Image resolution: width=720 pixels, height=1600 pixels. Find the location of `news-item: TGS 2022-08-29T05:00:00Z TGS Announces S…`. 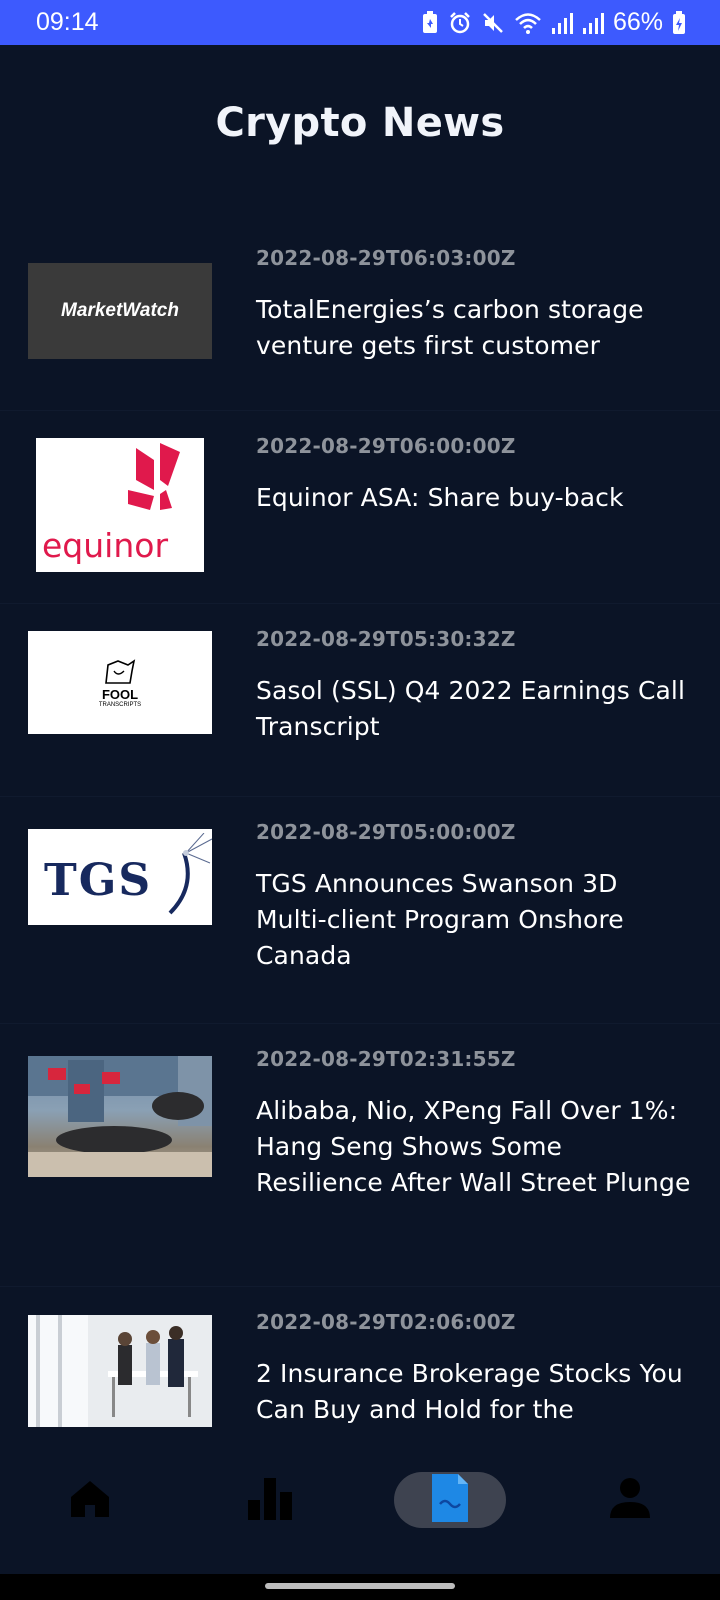

news-item: TGS 2022-08-29T05:00:00Z TGS Announces S… is located at coordinates (360, 910).